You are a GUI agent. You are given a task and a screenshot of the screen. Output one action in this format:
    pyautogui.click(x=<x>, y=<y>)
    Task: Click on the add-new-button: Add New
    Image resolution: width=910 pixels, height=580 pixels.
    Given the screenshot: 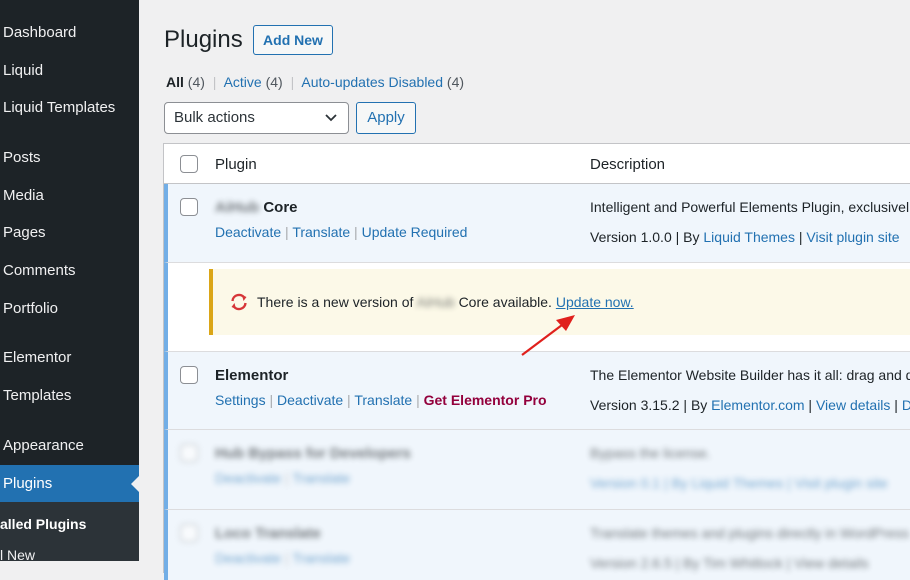 What is the action you would take?
    pyautogui.click(x=293, y=40)
    